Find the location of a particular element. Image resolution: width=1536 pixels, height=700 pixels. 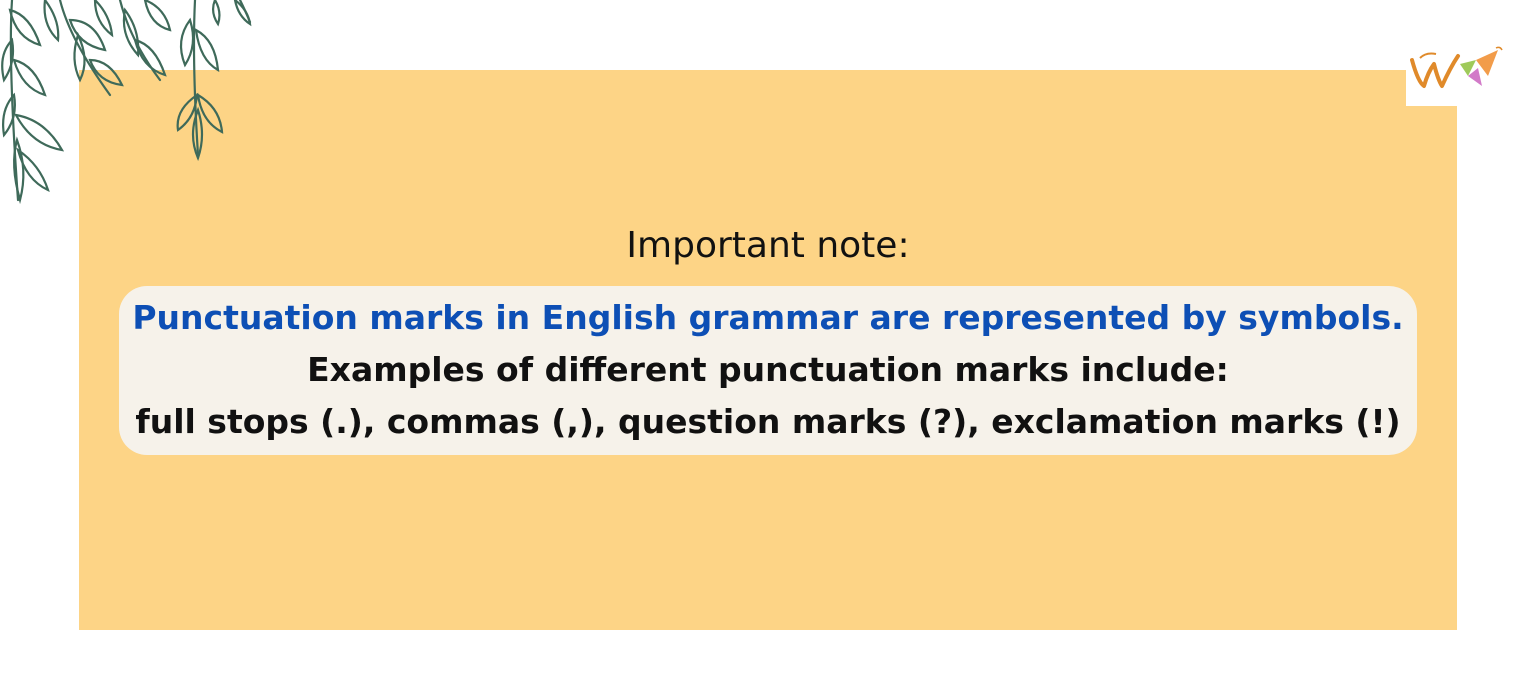

note-heading: Important note: is located at coordinates (768, 245).